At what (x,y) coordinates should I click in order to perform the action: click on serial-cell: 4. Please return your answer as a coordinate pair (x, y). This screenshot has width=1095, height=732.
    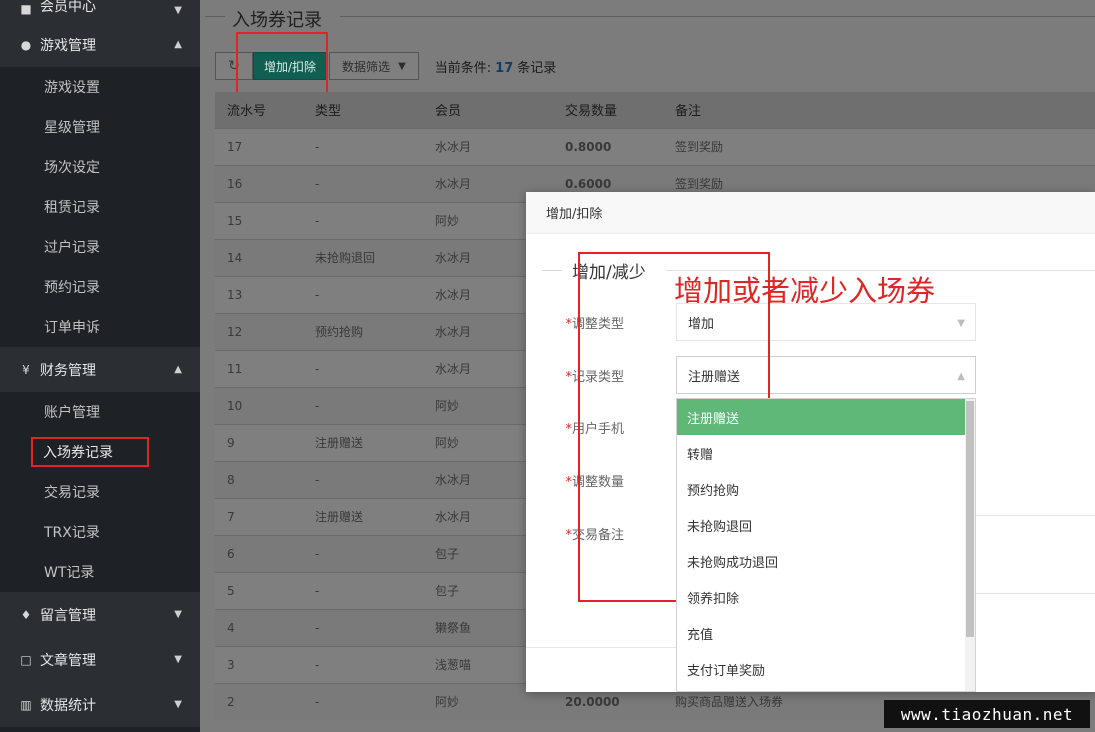
    Looking at the image, I should click on (259, 627).